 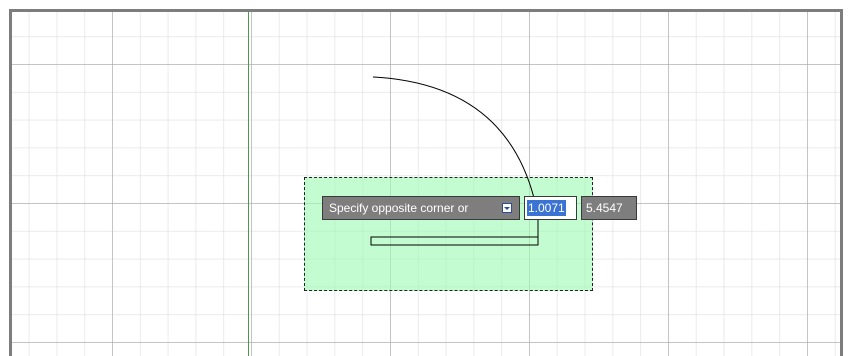 I want to click on command-prompt-tooltip: Specify opposite corner or, so click(x=421, y=208).